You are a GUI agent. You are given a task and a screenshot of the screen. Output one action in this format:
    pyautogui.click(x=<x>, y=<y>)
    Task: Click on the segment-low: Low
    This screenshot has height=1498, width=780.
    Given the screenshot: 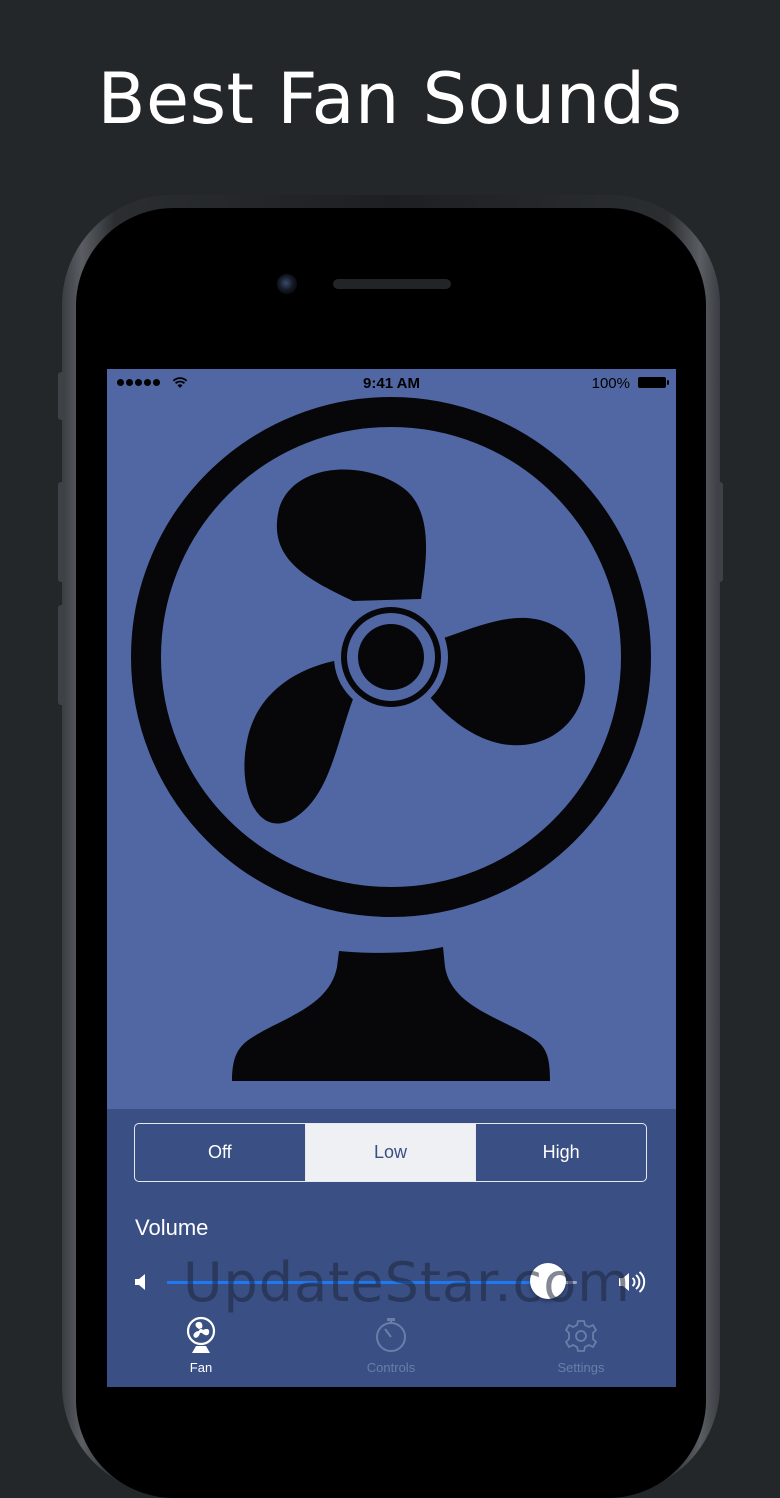 What is the action you would take?
    pyautogui.click(x=390, y=1152)
    